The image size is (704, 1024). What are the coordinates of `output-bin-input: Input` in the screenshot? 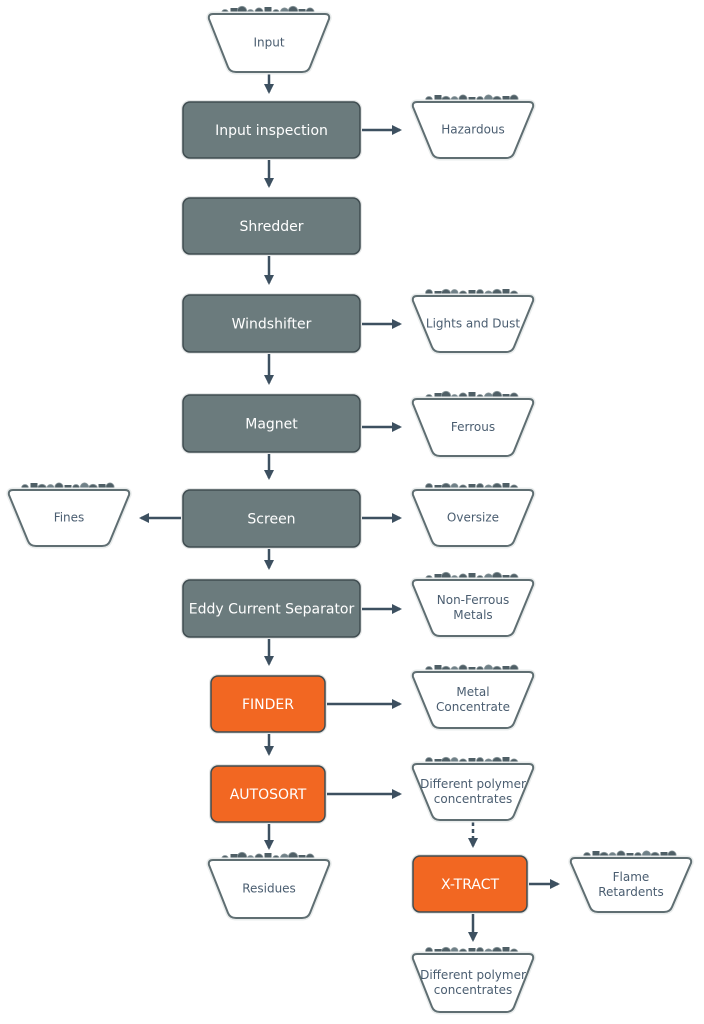 It's located at (269, 40).